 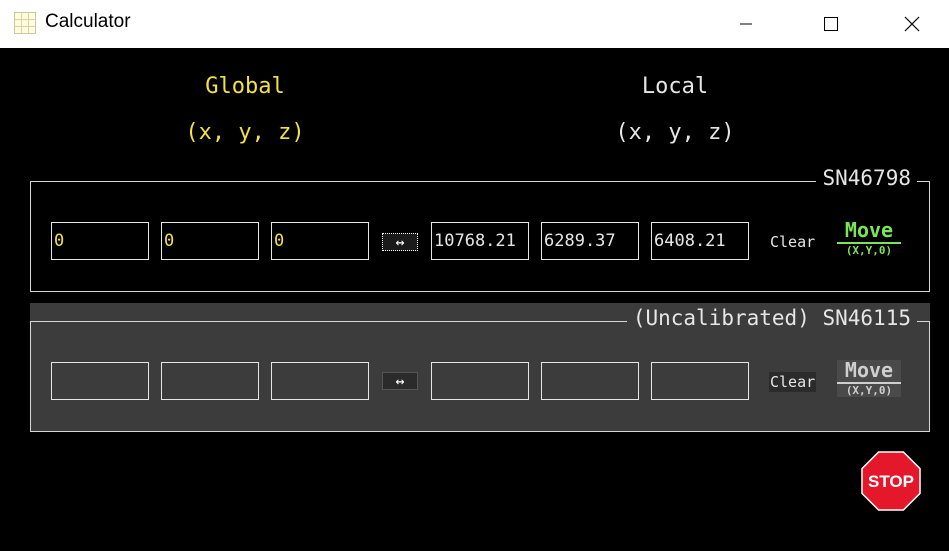 I want to click on minimize-button, so click(x=746, y=24).